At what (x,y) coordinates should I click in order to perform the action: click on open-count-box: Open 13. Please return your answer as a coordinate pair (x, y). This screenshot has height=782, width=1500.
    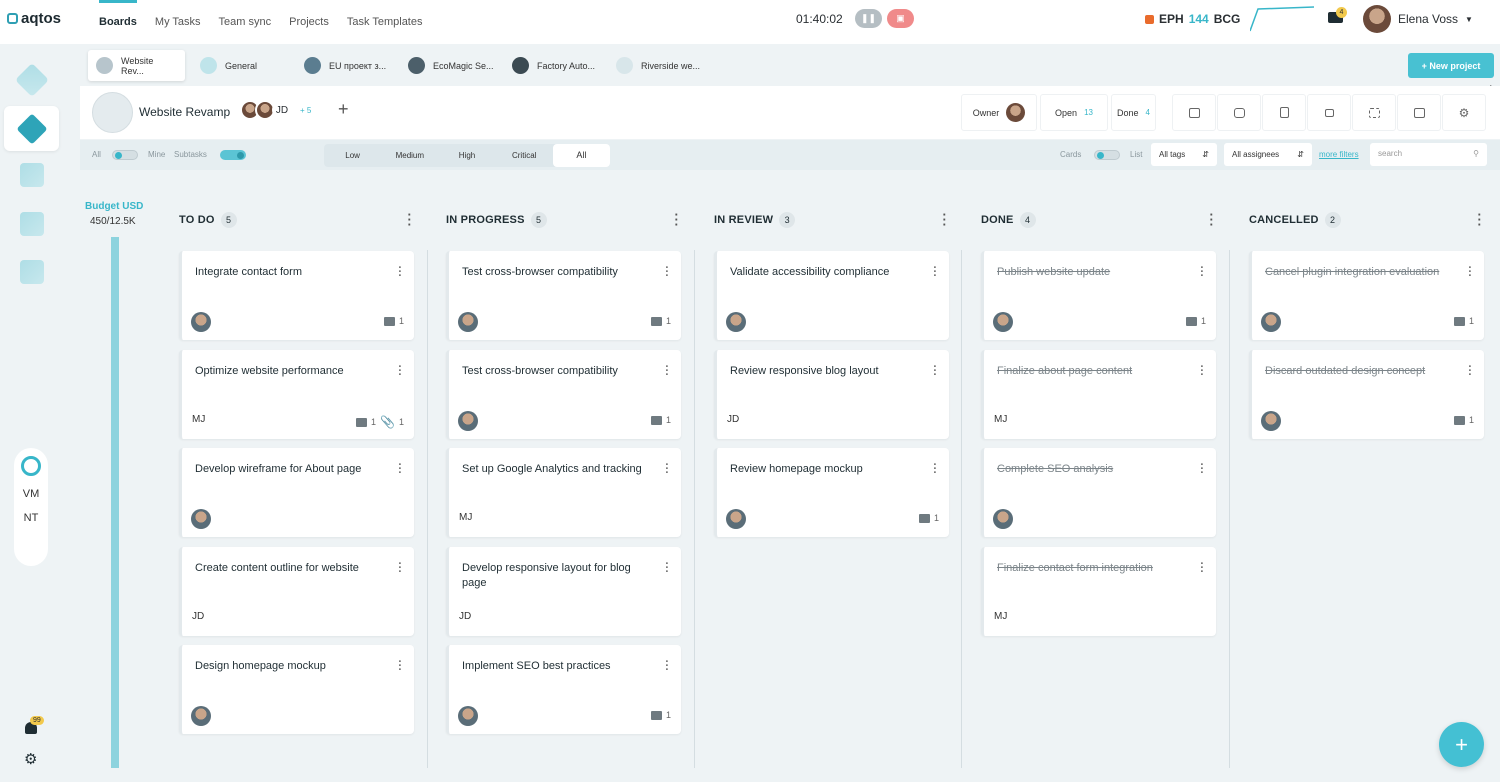
    Looking at the image, I should click on (1074, 112).